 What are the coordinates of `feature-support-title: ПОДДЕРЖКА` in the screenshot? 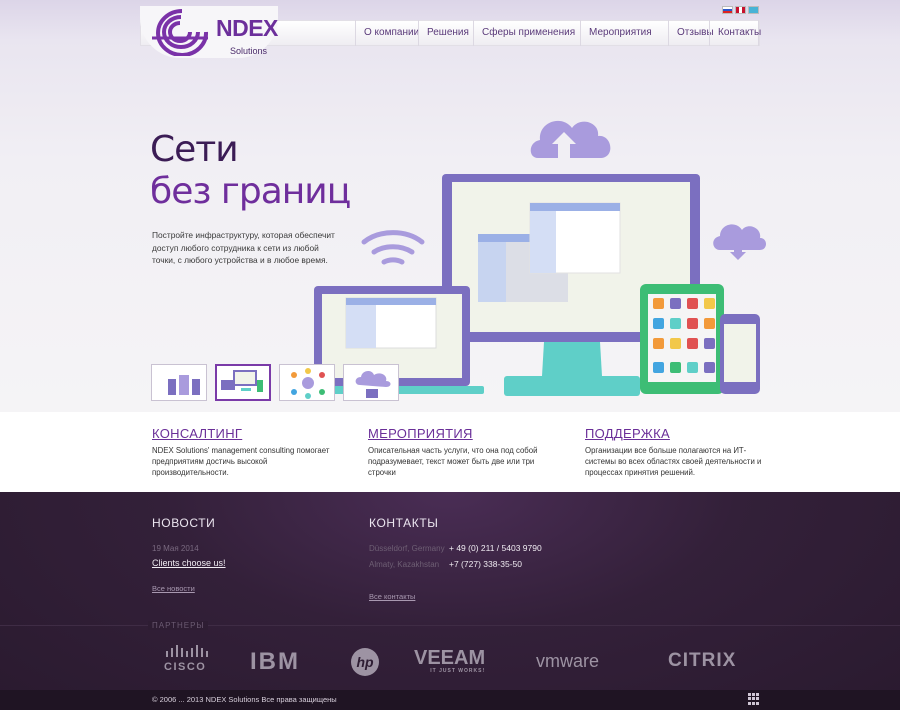 It's located at (675, 433).